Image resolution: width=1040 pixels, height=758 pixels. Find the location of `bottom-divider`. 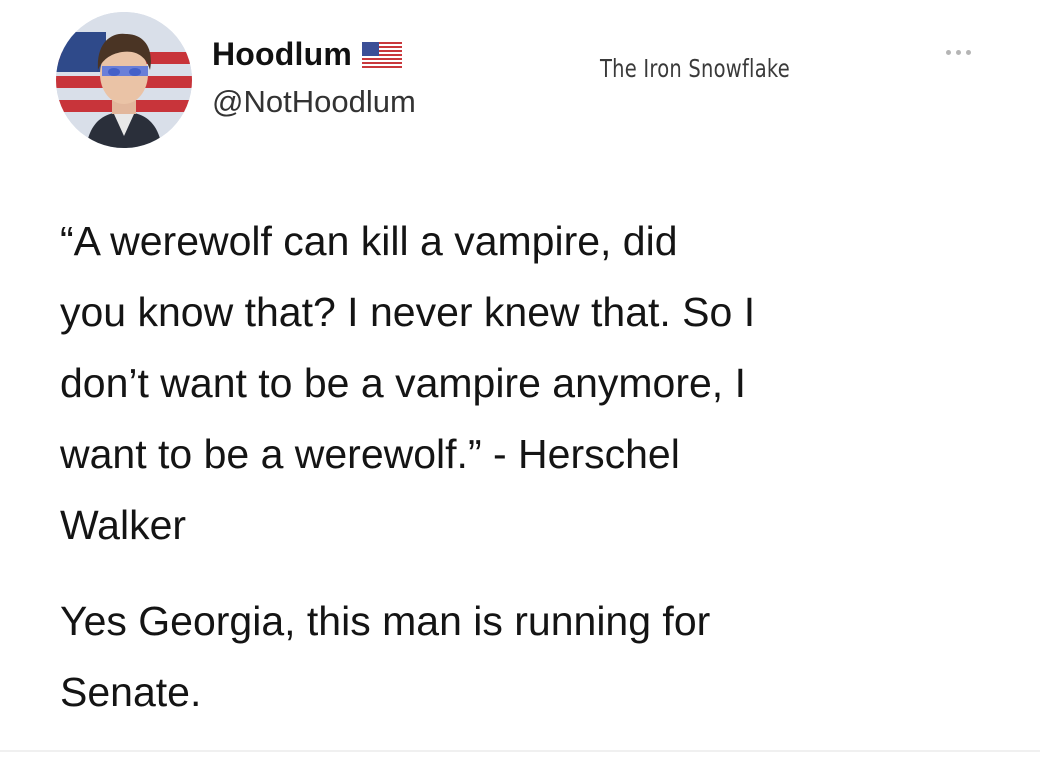

bottom-divider is located at coordinates (520, 751).